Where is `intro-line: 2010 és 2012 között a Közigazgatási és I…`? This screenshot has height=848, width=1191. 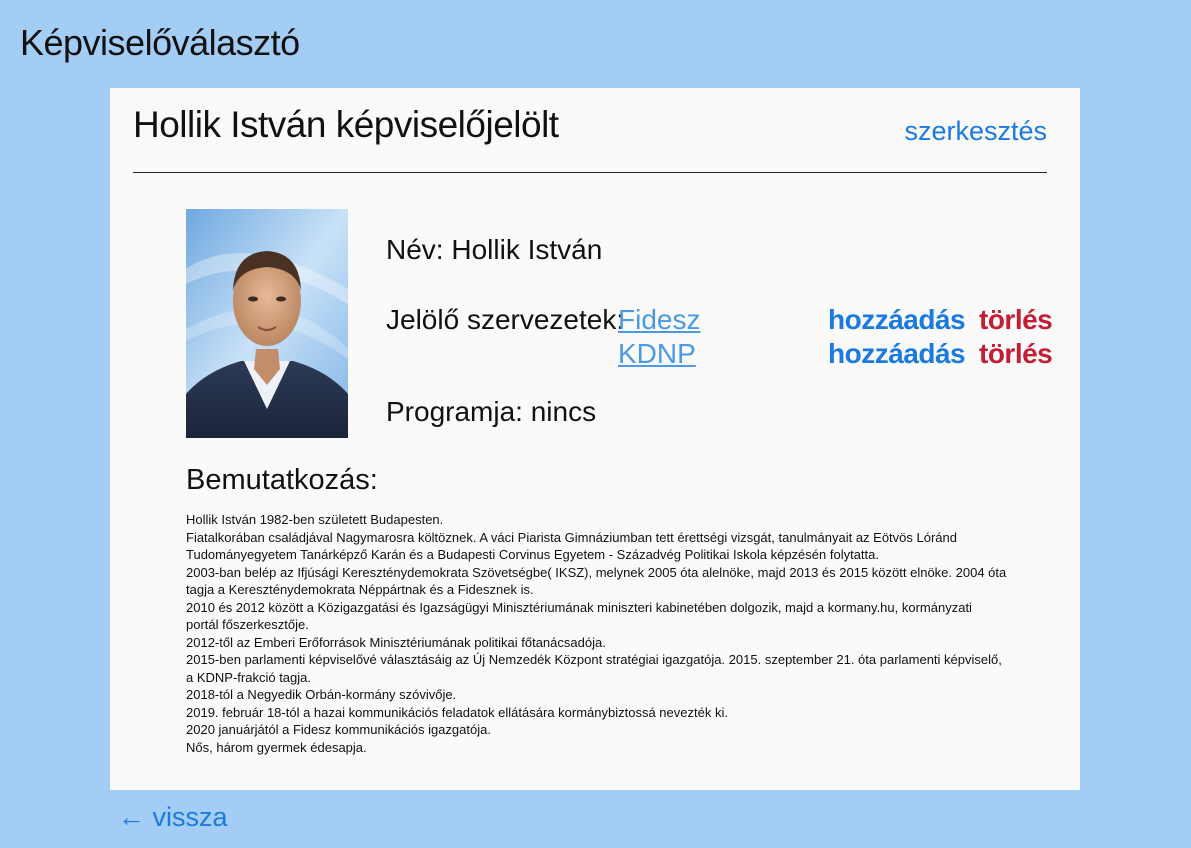 intro-line: 2010 és 2012 között a Közigazgatási és I… is located at coordinates (579, 607).